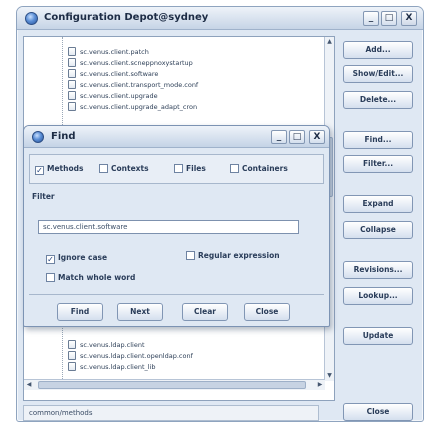  Describe the element at coordinates (140, 312) in the screenshot. I see `find-dialog-next-button: Next` at that location.